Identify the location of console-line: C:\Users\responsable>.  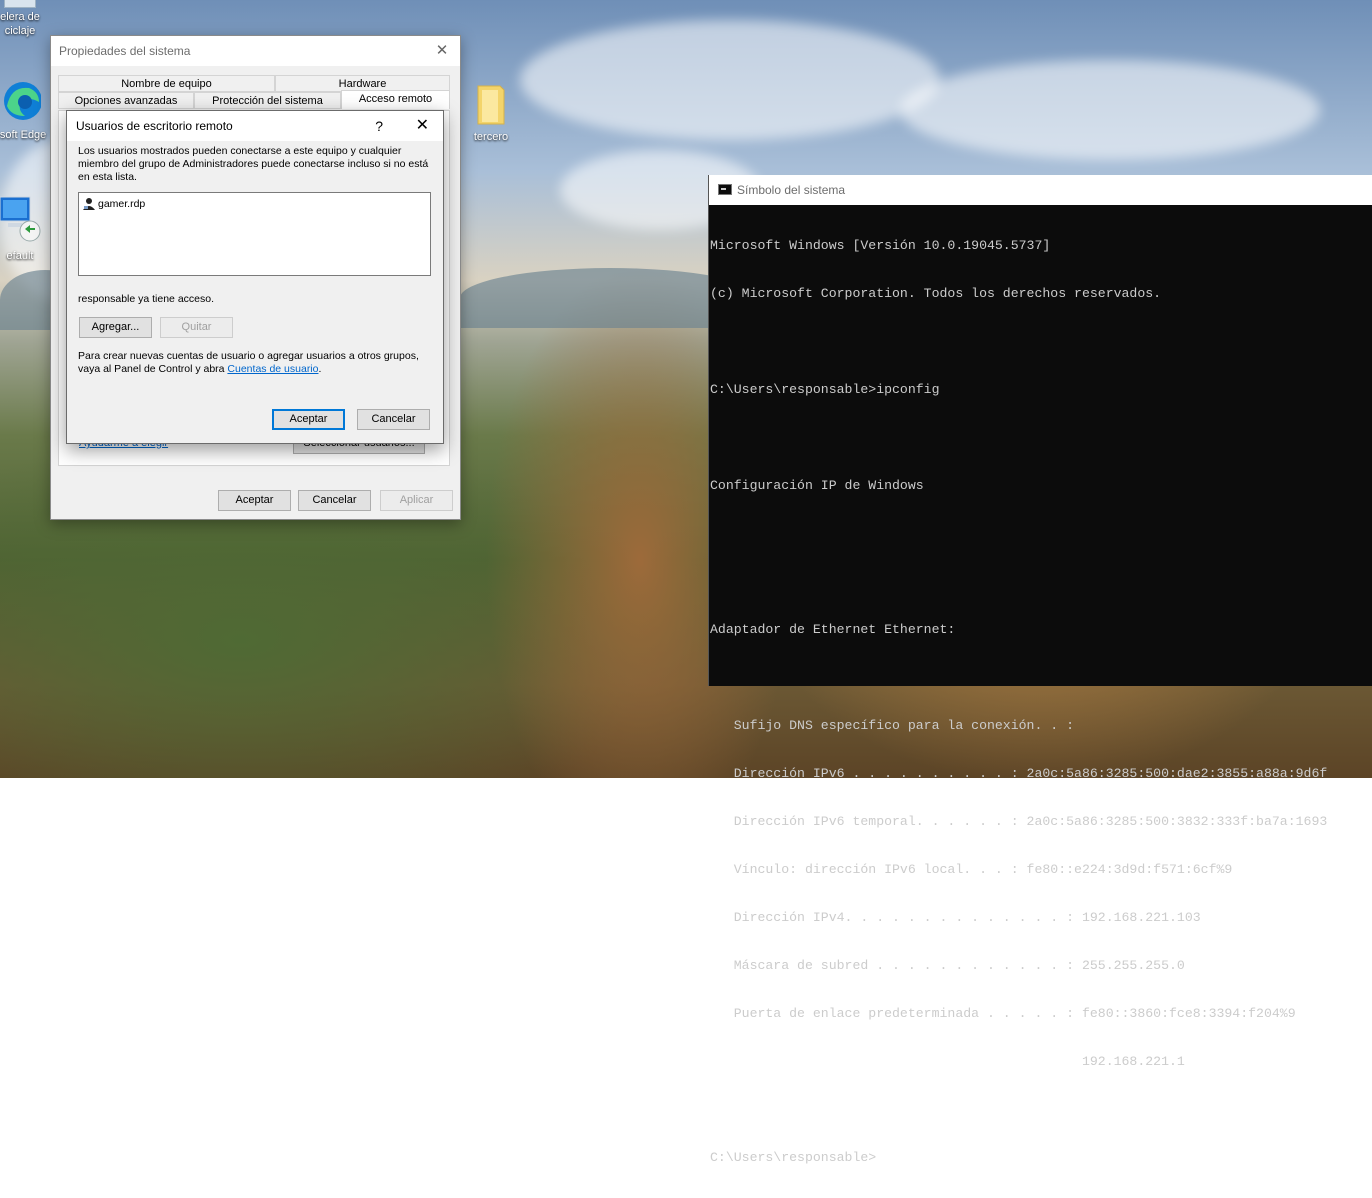
(793, 1157).